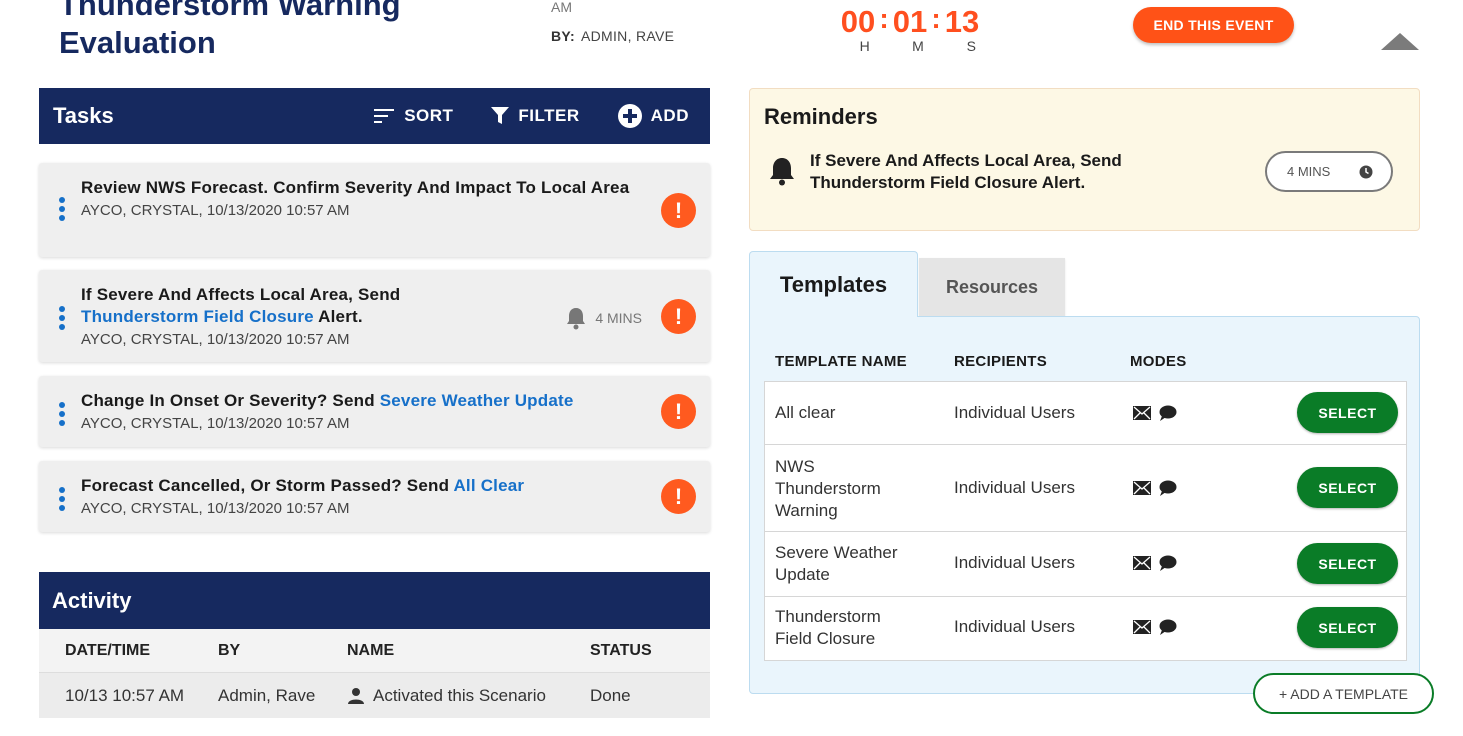 Image resolution: width=1463 pixels, height=736 pixels. Describe the element at coordinates (1158, 361) in the screenshot. I see `col-modes: MODES` at that location.